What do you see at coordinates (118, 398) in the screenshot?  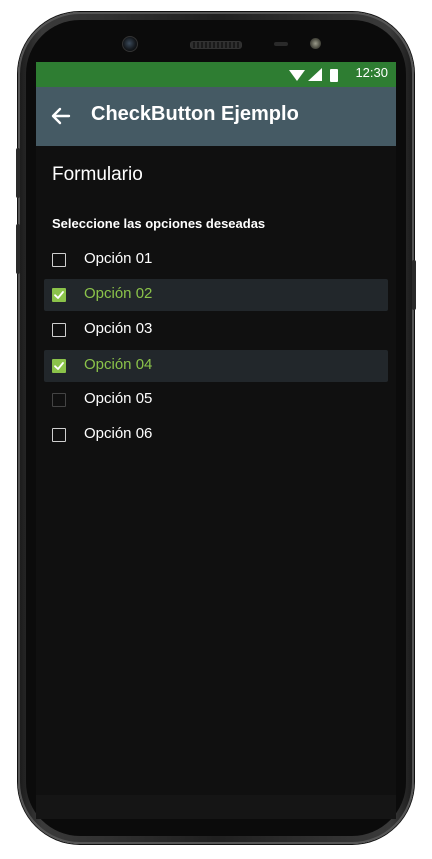 I see `option-label: Opción 05` at bounding box center [118, 398].